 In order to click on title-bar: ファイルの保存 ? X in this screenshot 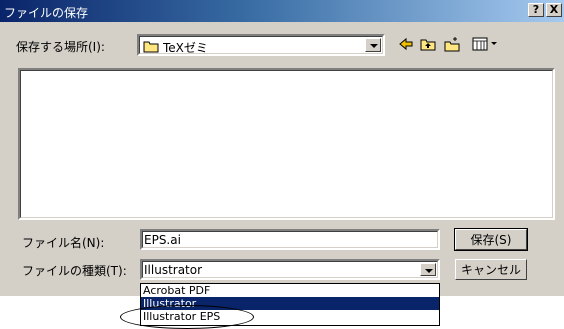, I will do `click(282, 11)`.